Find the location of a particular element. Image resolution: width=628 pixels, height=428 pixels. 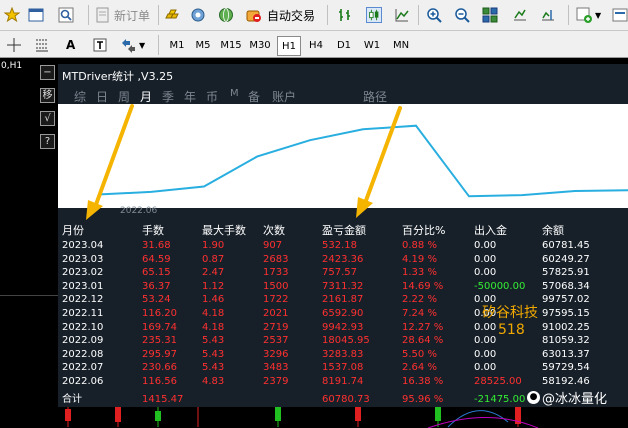

cell: 2022.07 is located at coordinates (83, 368).